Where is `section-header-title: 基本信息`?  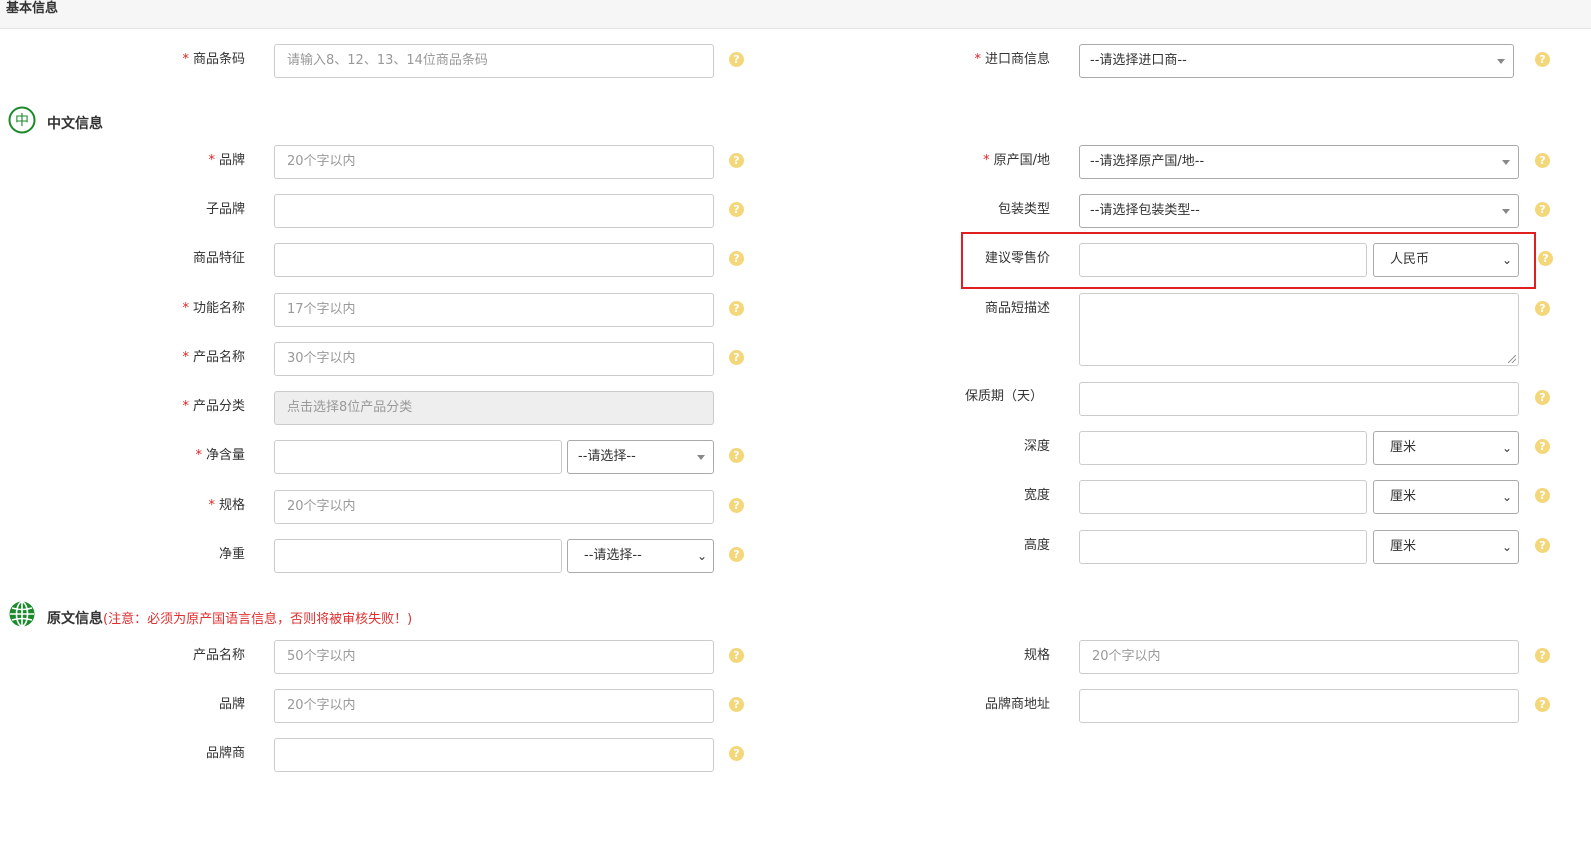
section-header-title: 基本信息 is located at coordinates (32, 8).